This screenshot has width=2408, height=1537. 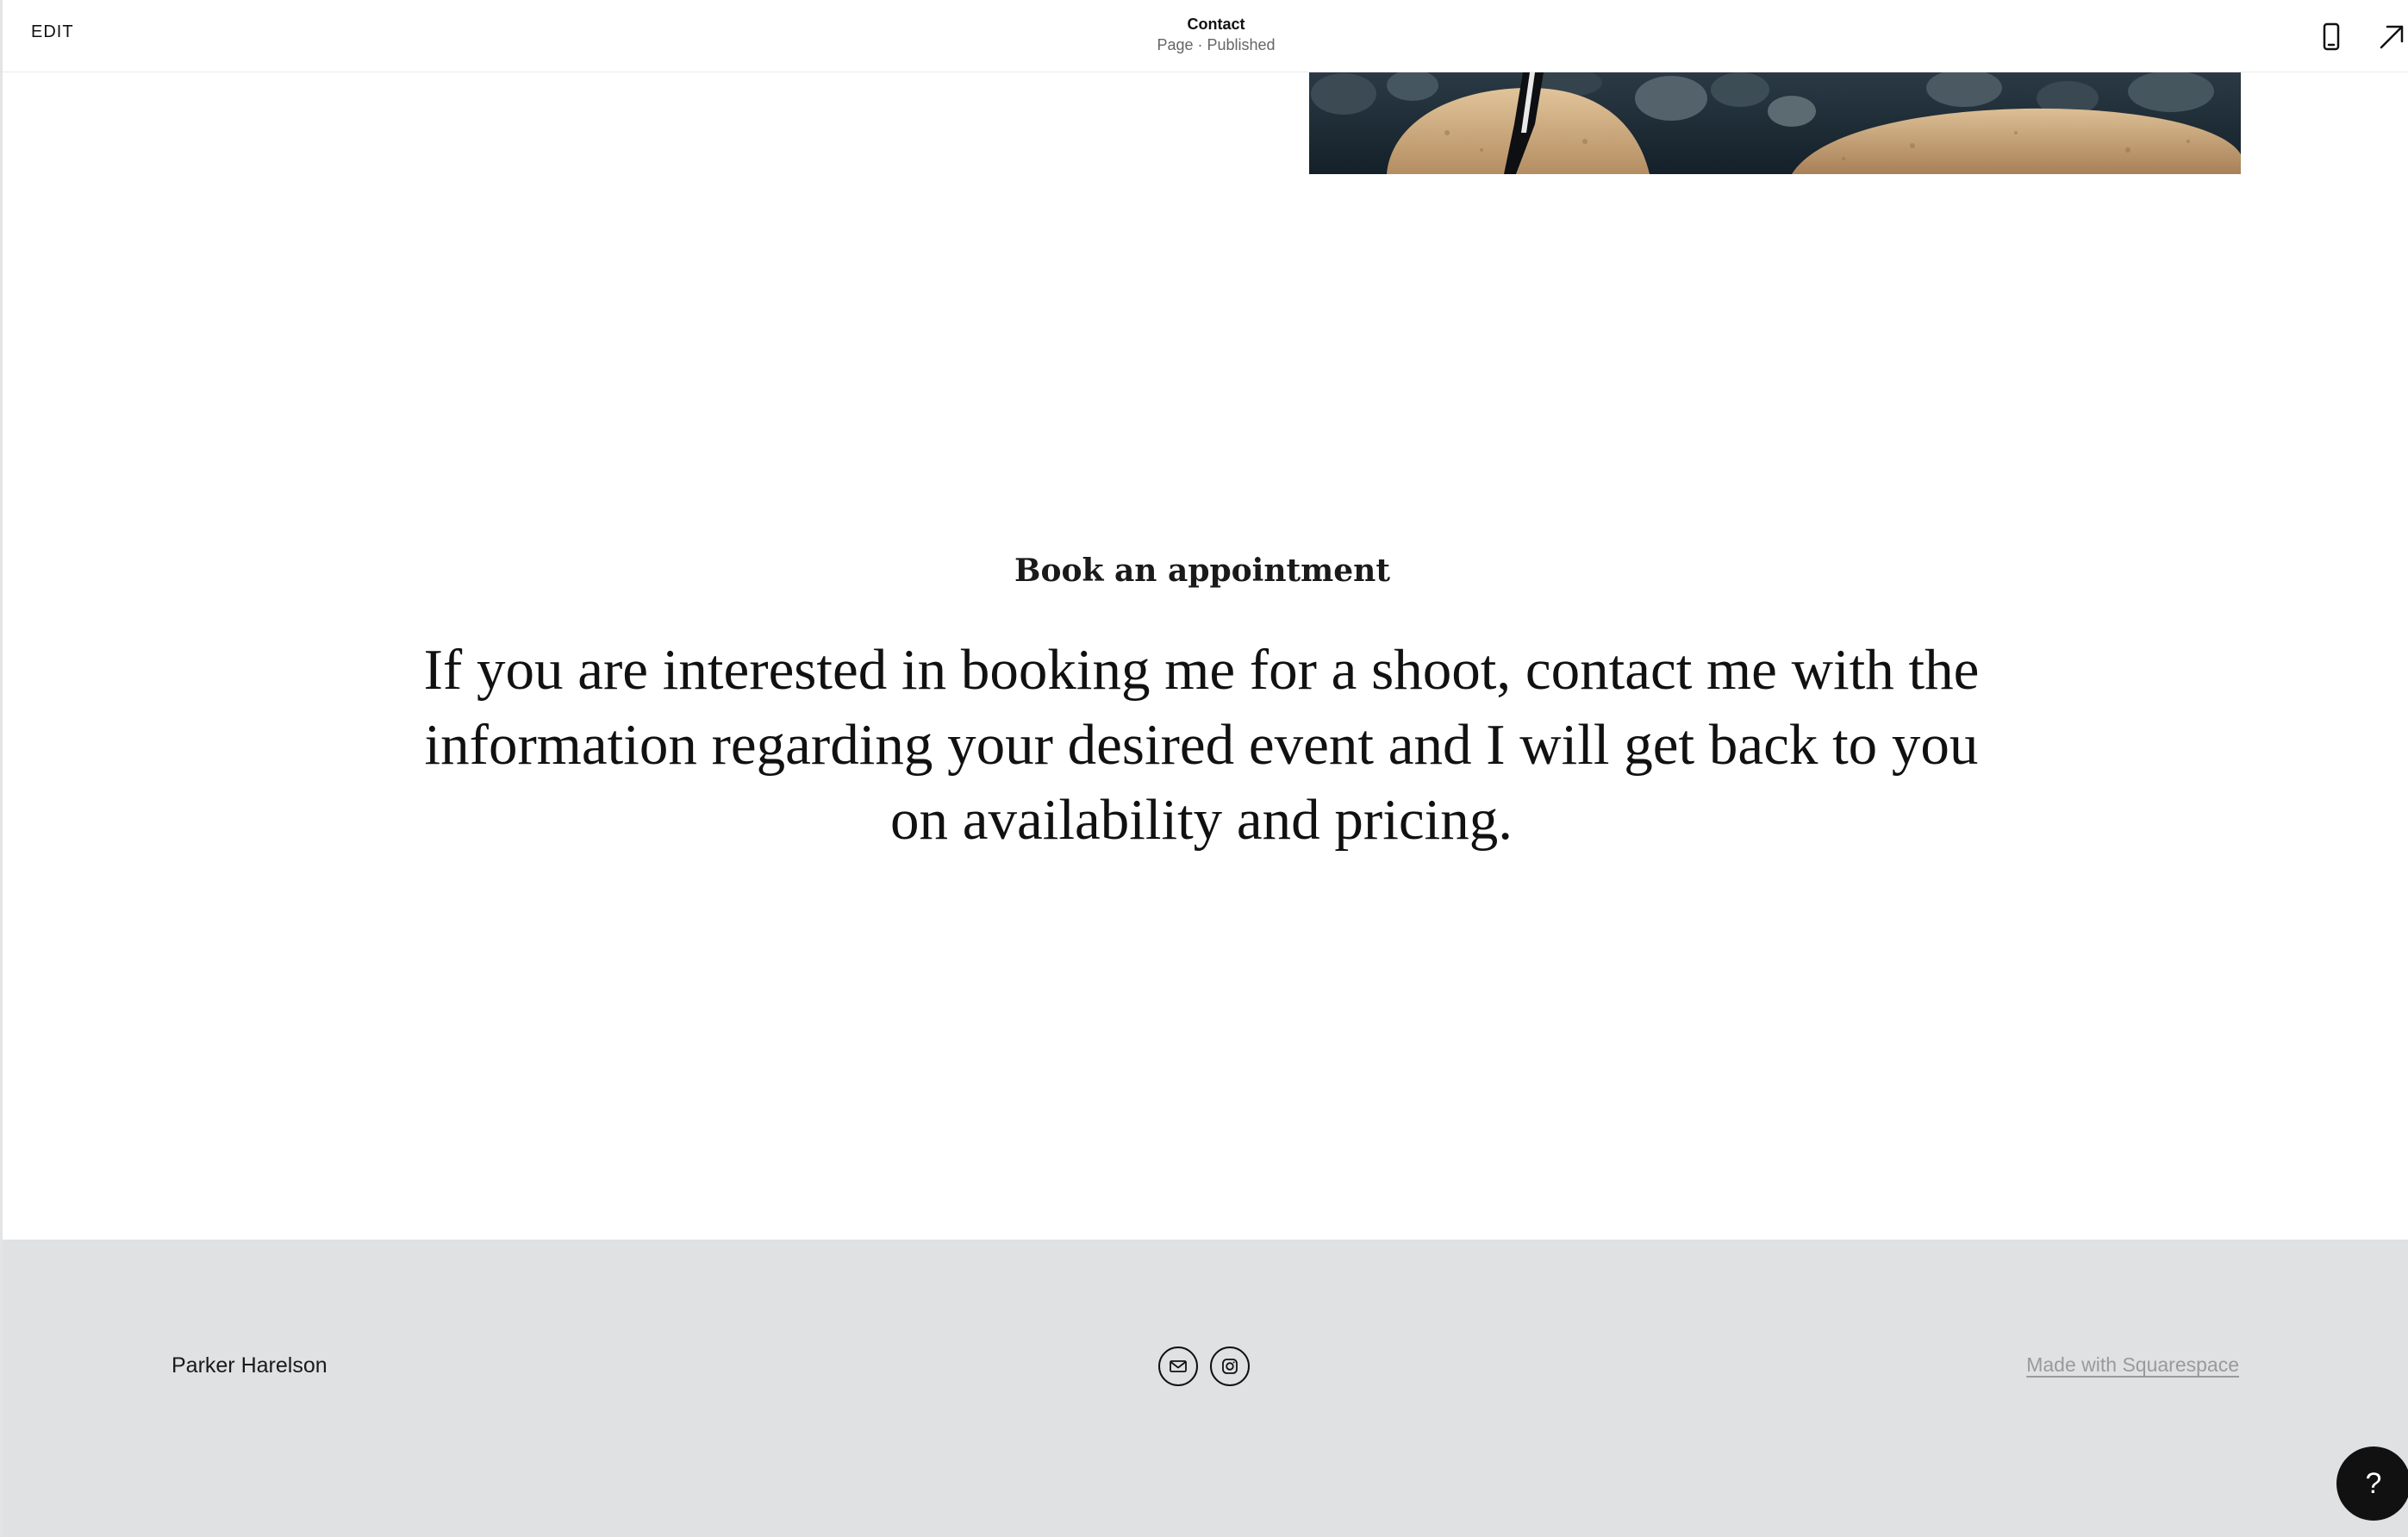 I want to click on hero-photo, so click(x=1775, y=123).